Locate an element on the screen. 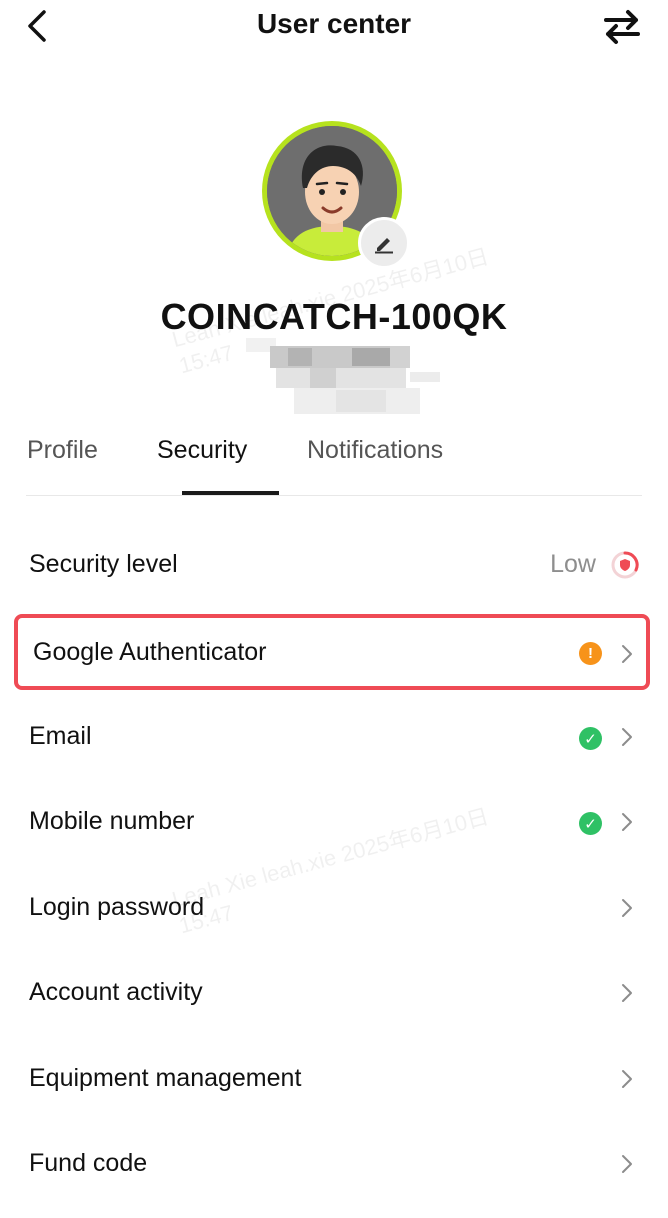 The height and width of the screenshot is (1218, 668). app-header: User center is located at coordinates (334, 26).